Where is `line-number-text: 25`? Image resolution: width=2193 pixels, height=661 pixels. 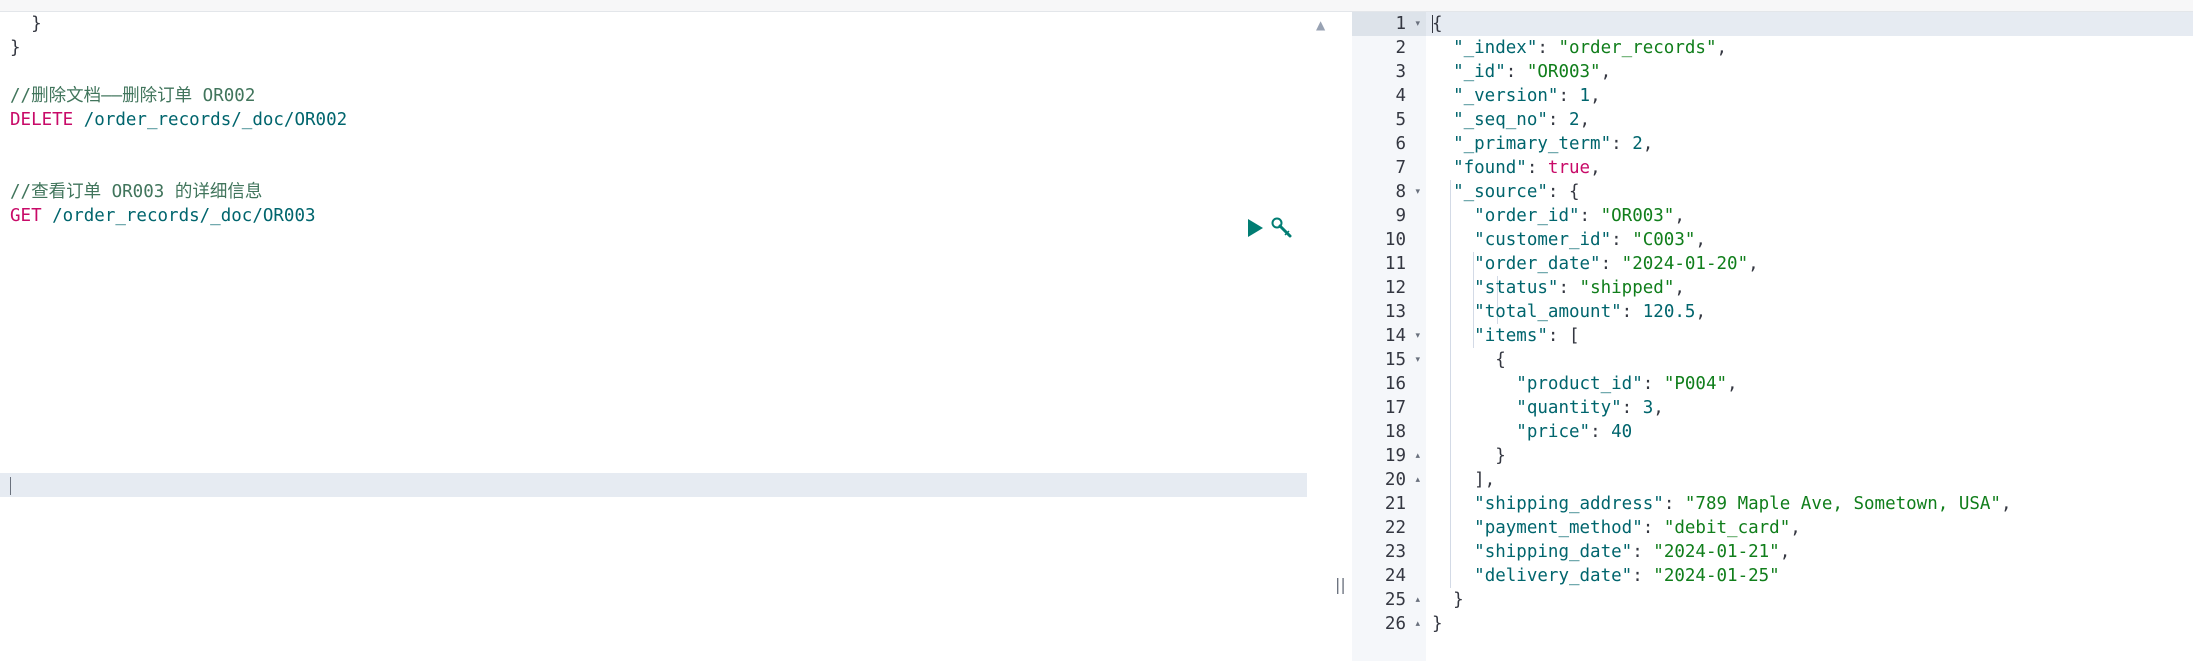 line-number-text: 25 is located at coordinates (1395, 600).